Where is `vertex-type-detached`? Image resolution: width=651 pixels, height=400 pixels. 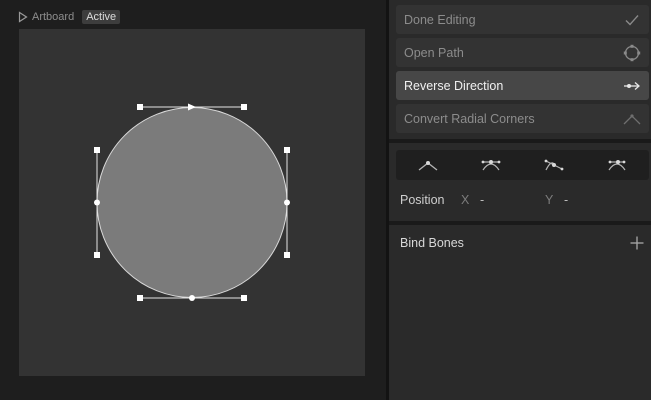
vertex-type-detached is located at coordinates (554, 165).